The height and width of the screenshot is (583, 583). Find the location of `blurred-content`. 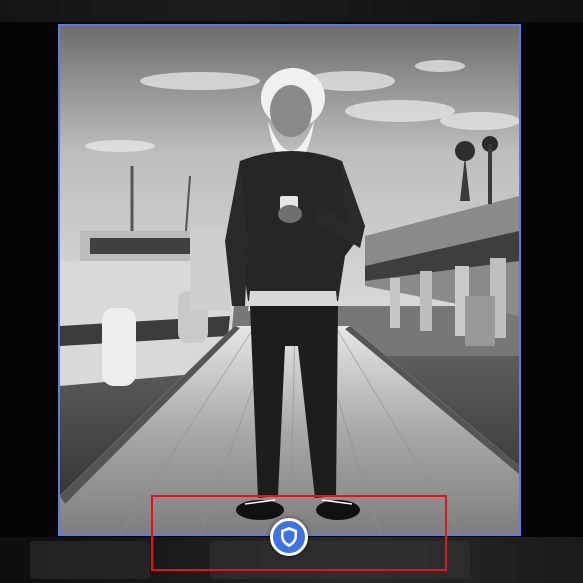

blurred-content is located at coordinates (90, 560).